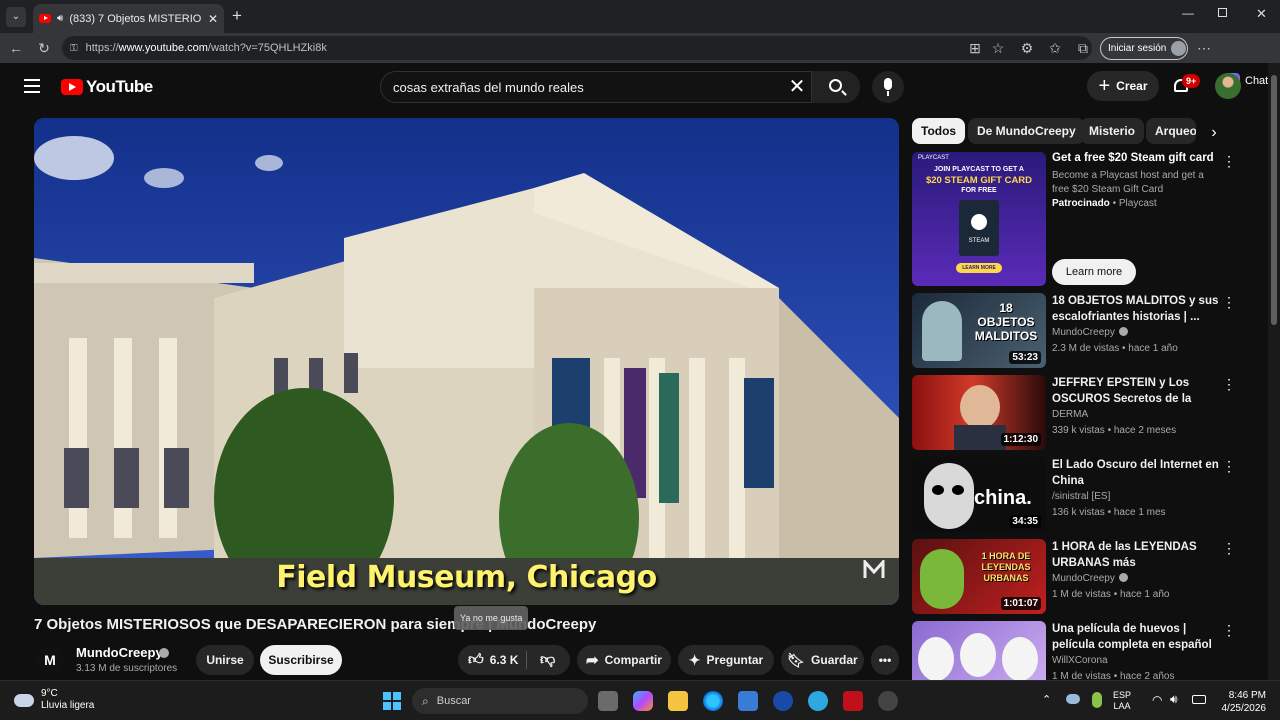 This screenshot has width=1280, height=720. Describe the element at coordinates (16, 17) in the screenshot. I see `tab-actions-icon: ⌄` at that location.